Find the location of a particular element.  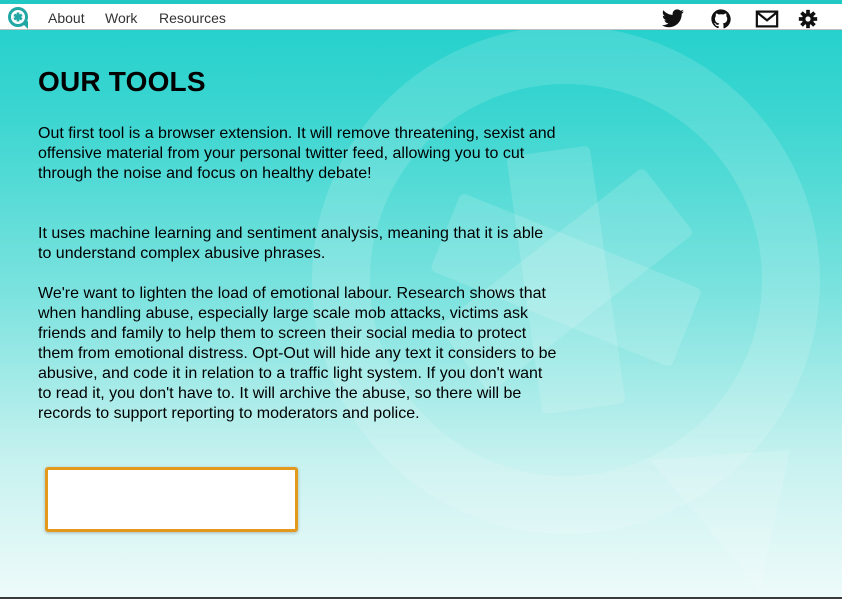

page-title: OUR TOOLS is located at coordinates (122, 81).